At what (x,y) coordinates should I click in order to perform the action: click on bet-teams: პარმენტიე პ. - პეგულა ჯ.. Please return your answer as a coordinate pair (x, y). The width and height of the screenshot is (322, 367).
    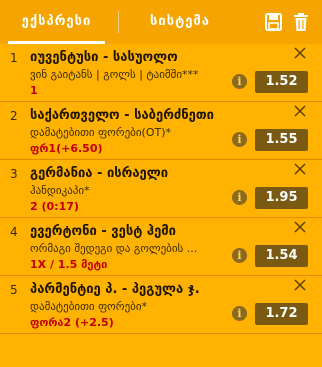
    Looking at the image, I should click on (115, 289).